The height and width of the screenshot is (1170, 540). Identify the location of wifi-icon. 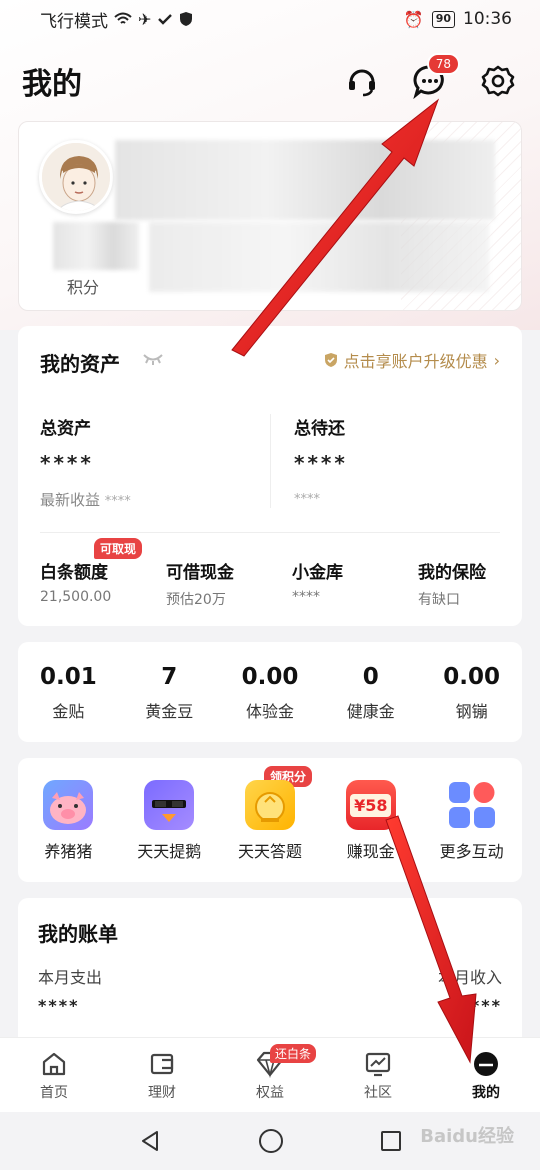
(123, 18).